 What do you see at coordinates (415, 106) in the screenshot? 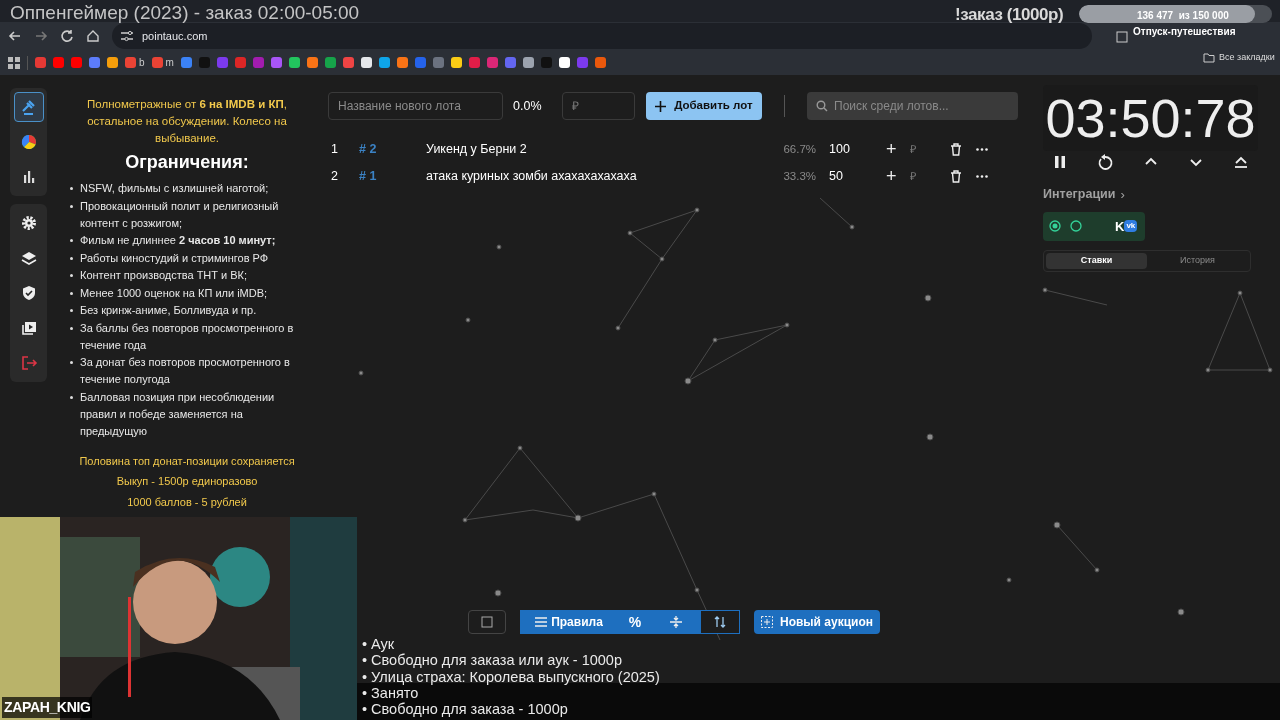
I see `lot-name-field: Название нового лота` at bounding box center [415, 106].